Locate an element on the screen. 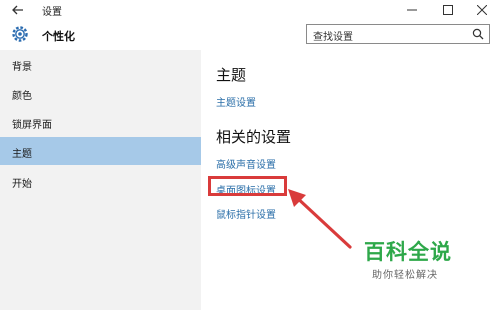 This screenshot has width=500, height=310. annotation-arrow-icon is located at coordinates (320, 219).